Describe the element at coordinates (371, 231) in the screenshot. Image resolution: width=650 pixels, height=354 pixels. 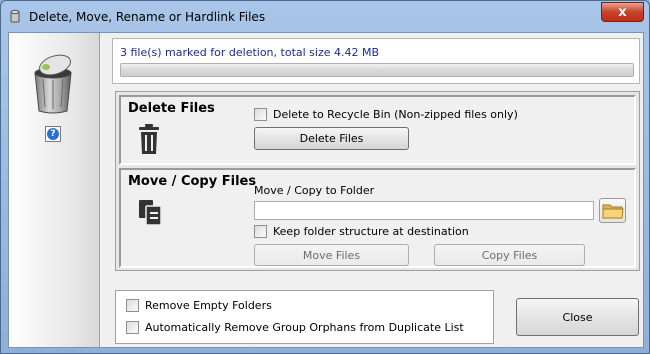
I see `keep-structure-label: Keep folder structure at destination` at that location.